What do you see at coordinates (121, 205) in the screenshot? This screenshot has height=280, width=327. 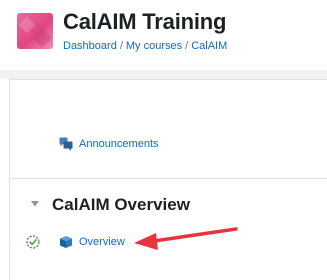 I see `section-title: CalAIM Overview` at bounding box center [121, 205].